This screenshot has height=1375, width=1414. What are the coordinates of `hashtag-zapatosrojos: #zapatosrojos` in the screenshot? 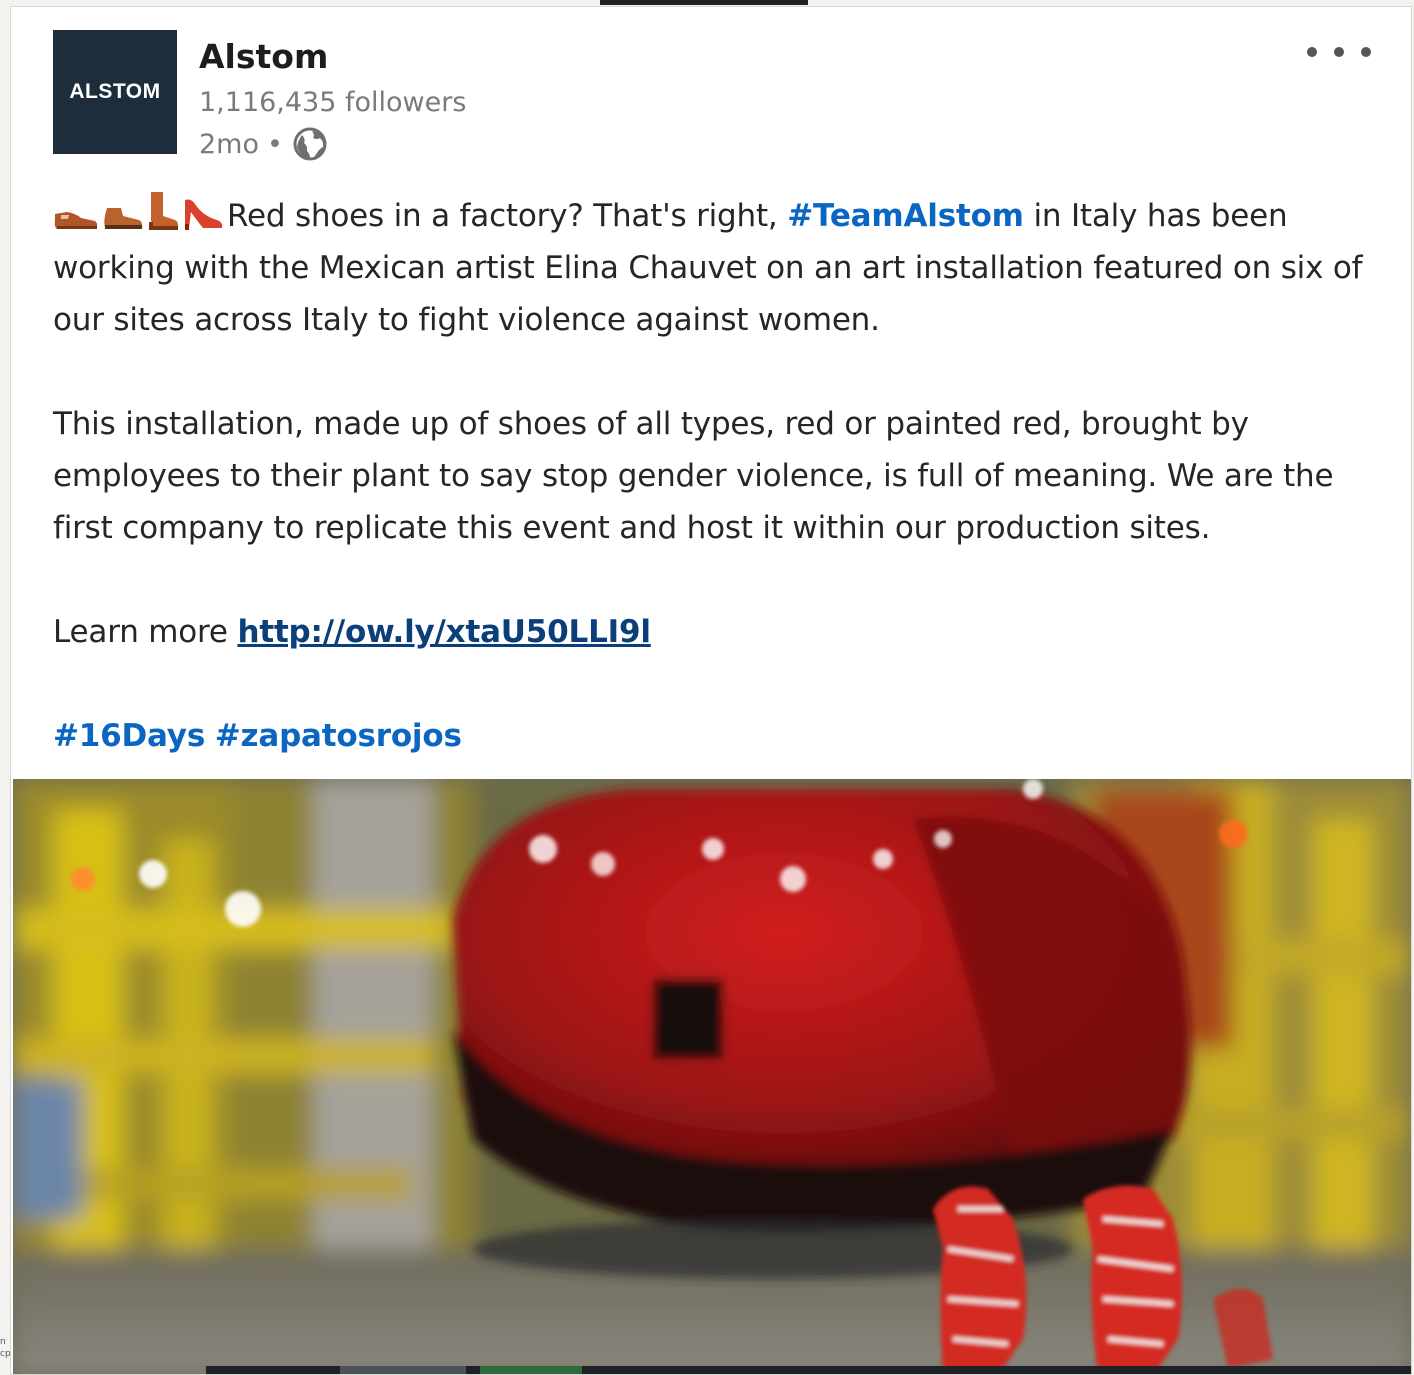 It's located at (338, 736).